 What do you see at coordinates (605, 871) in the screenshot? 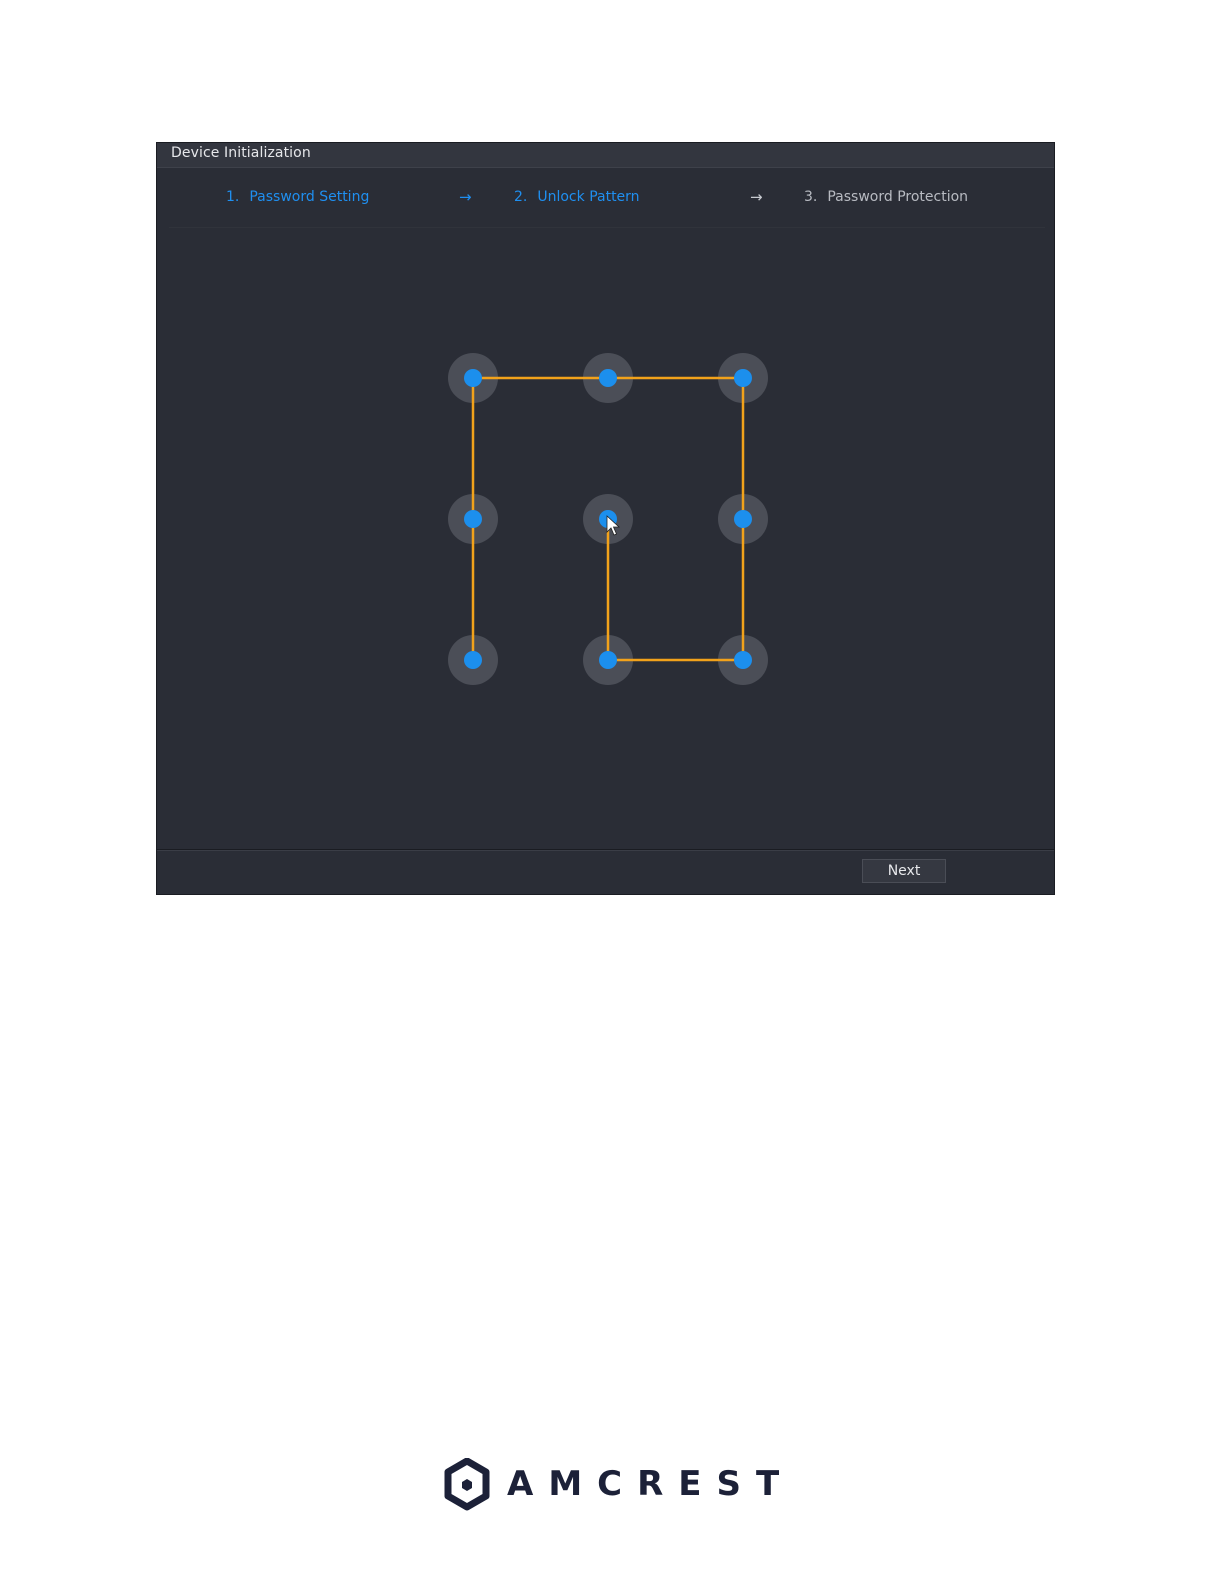
I see `dialog-footer: Next` at bounding box center [605, 871].